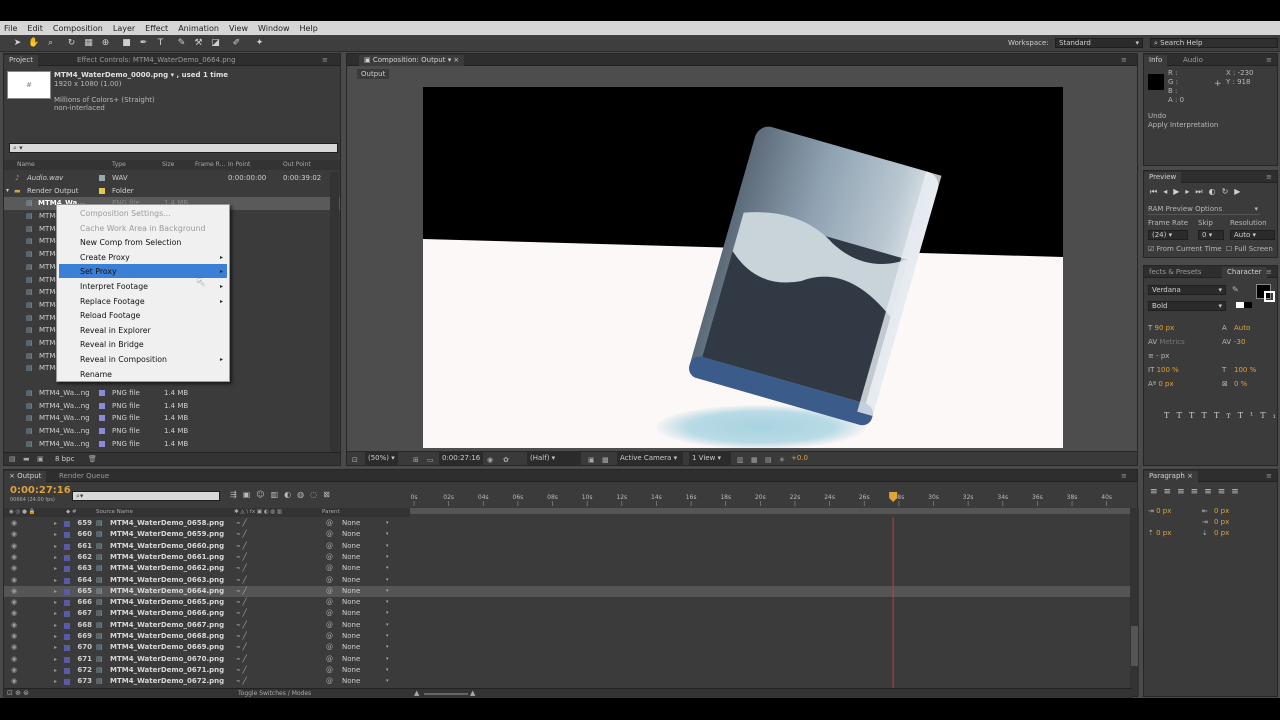 This screenshot has width=1280, height=720. I want to click on layer-name: MTM4_WaterDemo_0672.png, so click(167, 681).